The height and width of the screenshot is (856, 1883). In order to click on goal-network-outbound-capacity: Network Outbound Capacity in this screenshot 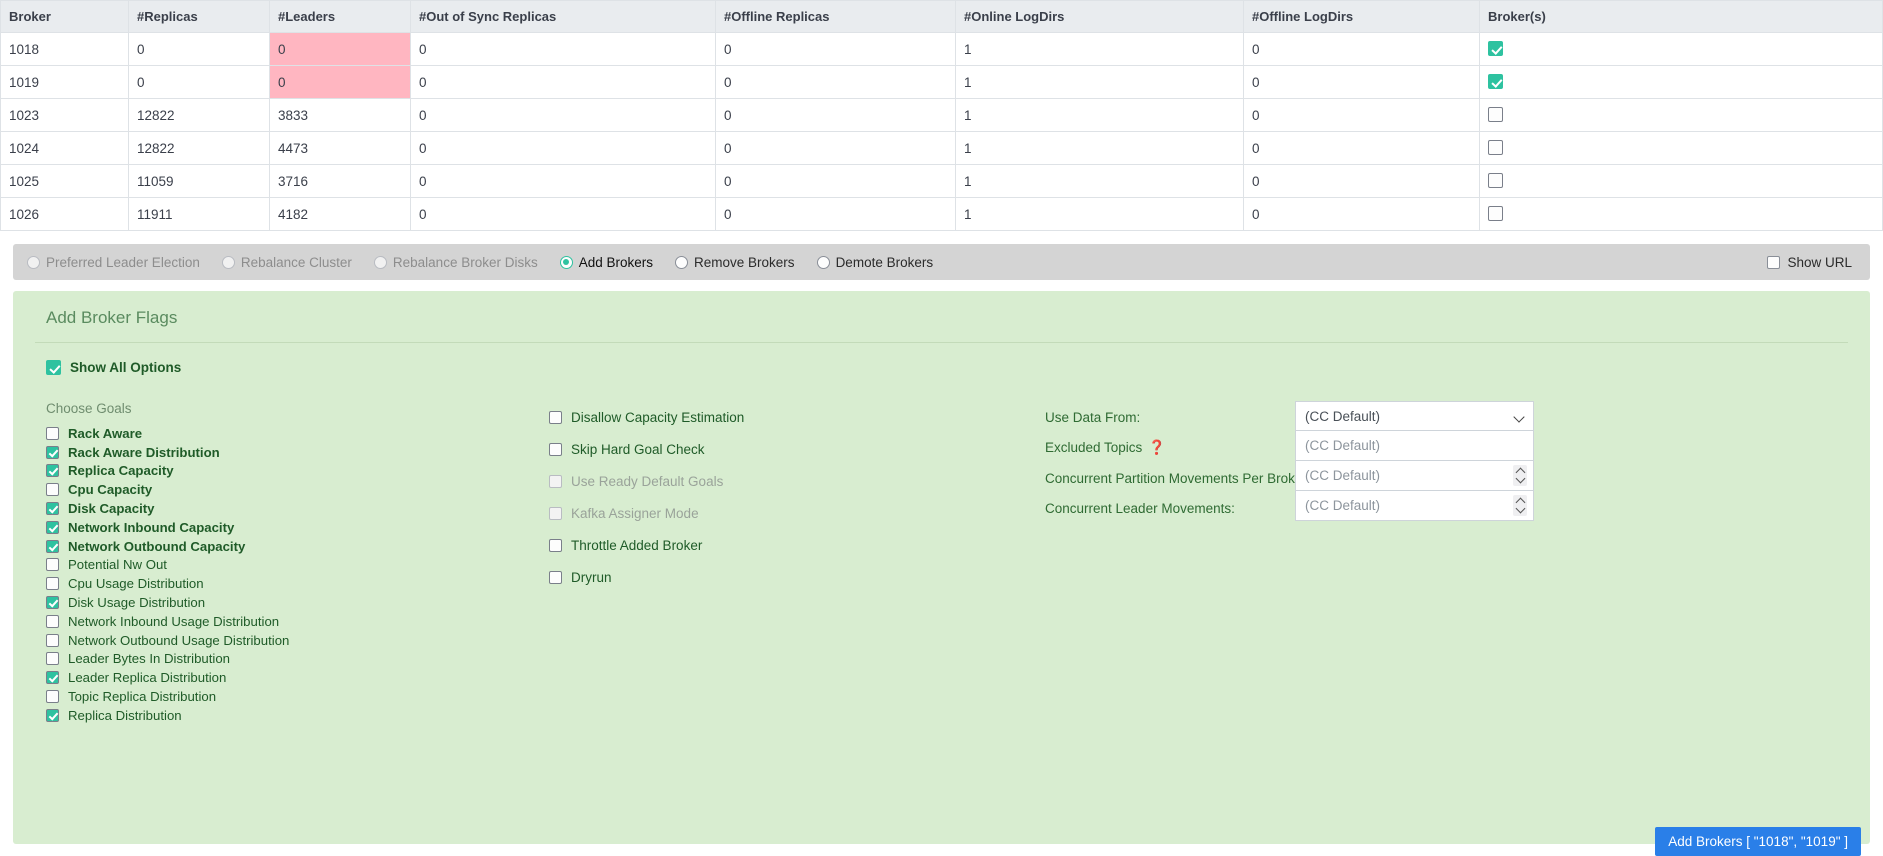, I will do `click(293, 546)`.